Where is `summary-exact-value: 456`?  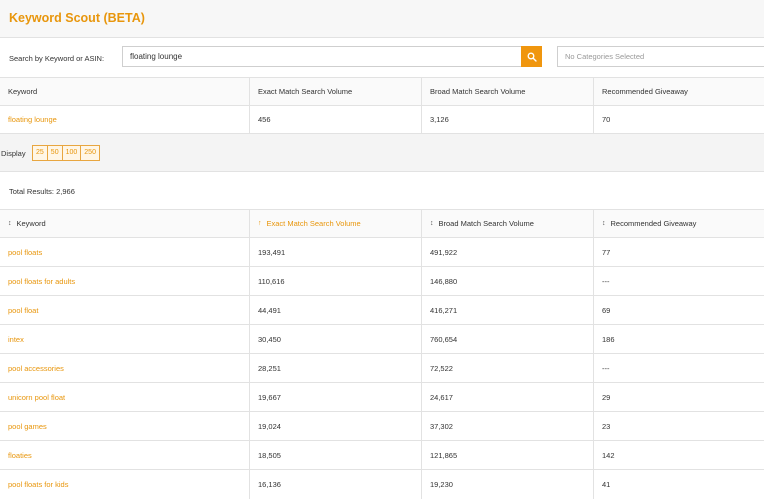 summary-exact-value: 456 is located at coordinates (336, 119).